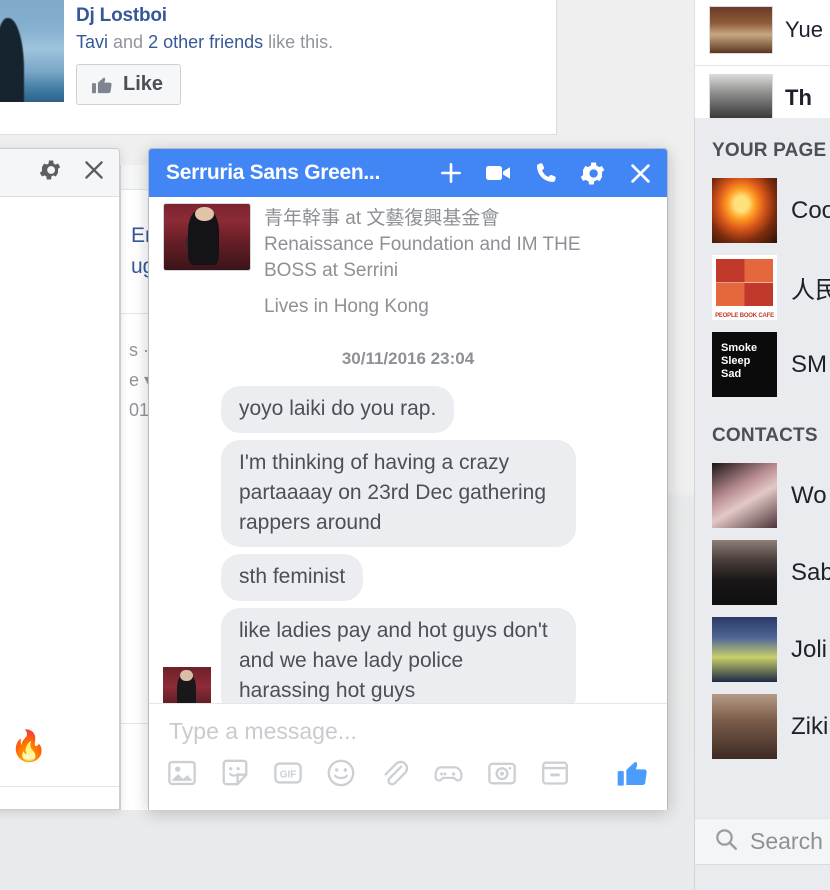  What do you see at coordinates (312, 42) in the screenshot?
I see `post-likes-text: Tavi and 2 other friends like this.` at bounding box center [312, 42].